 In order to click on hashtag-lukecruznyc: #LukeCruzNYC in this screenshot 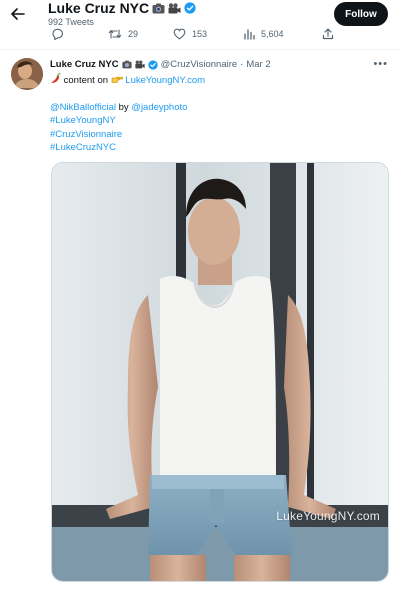, I will do `click(86, 148)`.